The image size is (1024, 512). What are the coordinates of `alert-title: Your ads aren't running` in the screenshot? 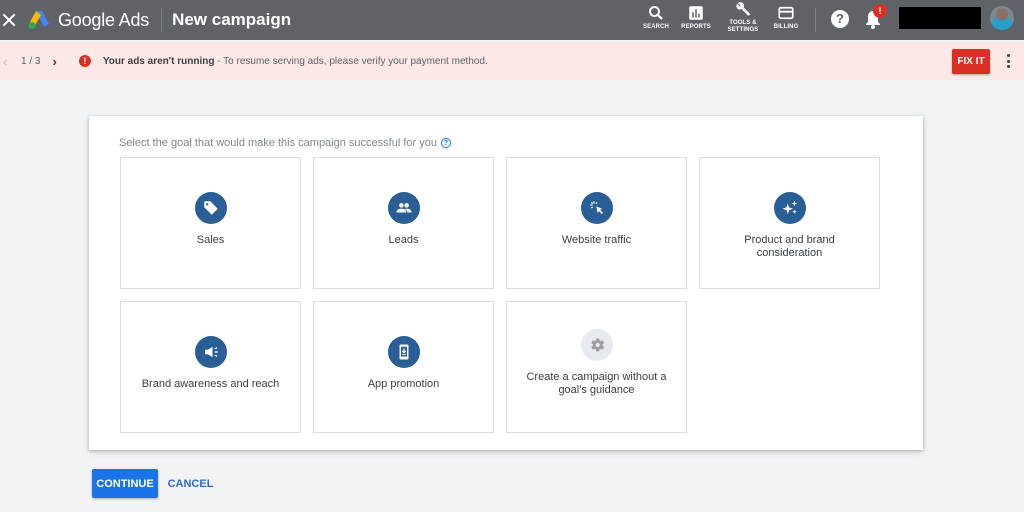 It's located at (158, 61).